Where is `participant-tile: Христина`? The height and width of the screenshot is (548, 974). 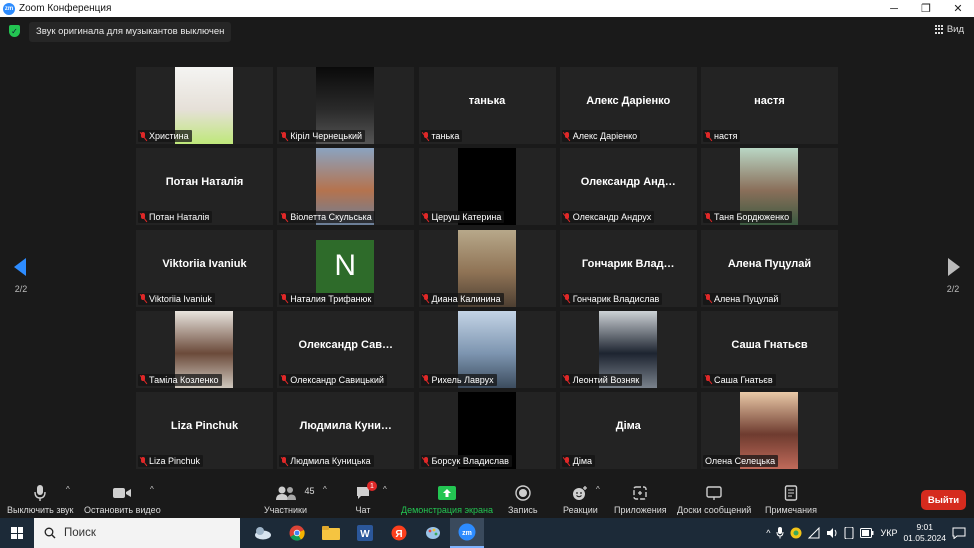
participant-tile: Христина is located at coordinates (204, 105).